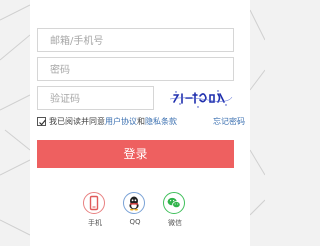  I want to click on agree-checkbox, so click(41, 121).